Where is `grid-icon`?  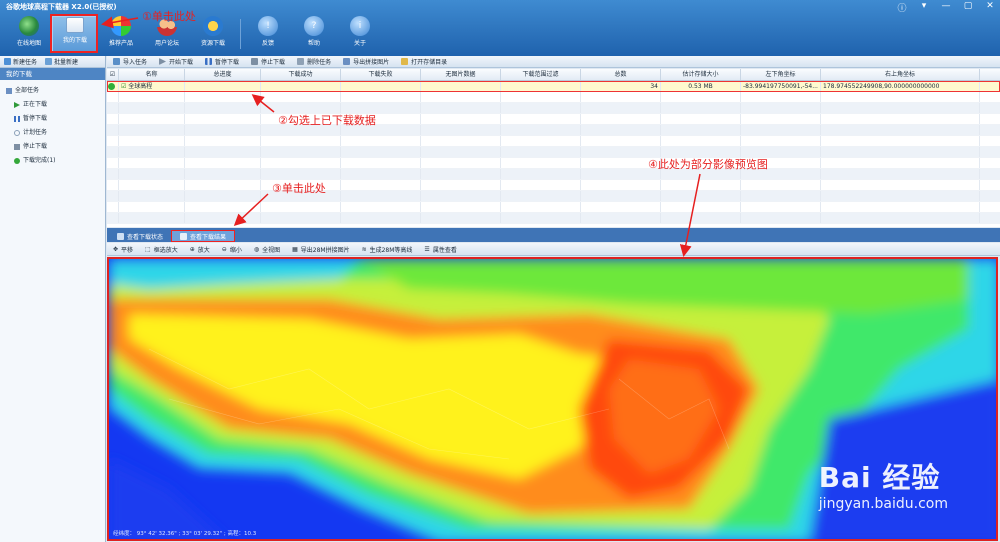
grid-icon is located at coordinates (120, 236).